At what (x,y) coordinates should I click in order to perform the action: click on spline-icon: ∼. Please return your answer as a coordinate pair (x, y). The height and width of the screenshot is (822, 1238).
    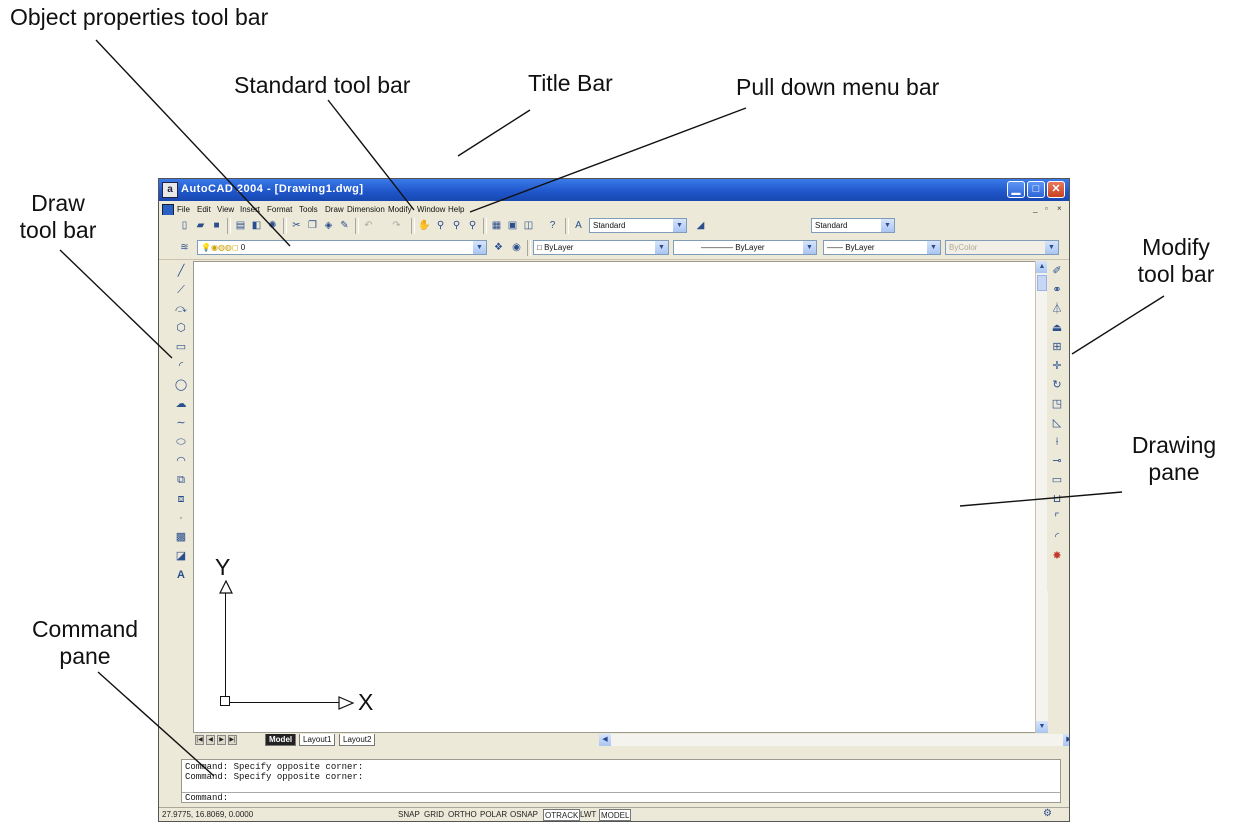
    Looking at the image, I should click on (181, 423).